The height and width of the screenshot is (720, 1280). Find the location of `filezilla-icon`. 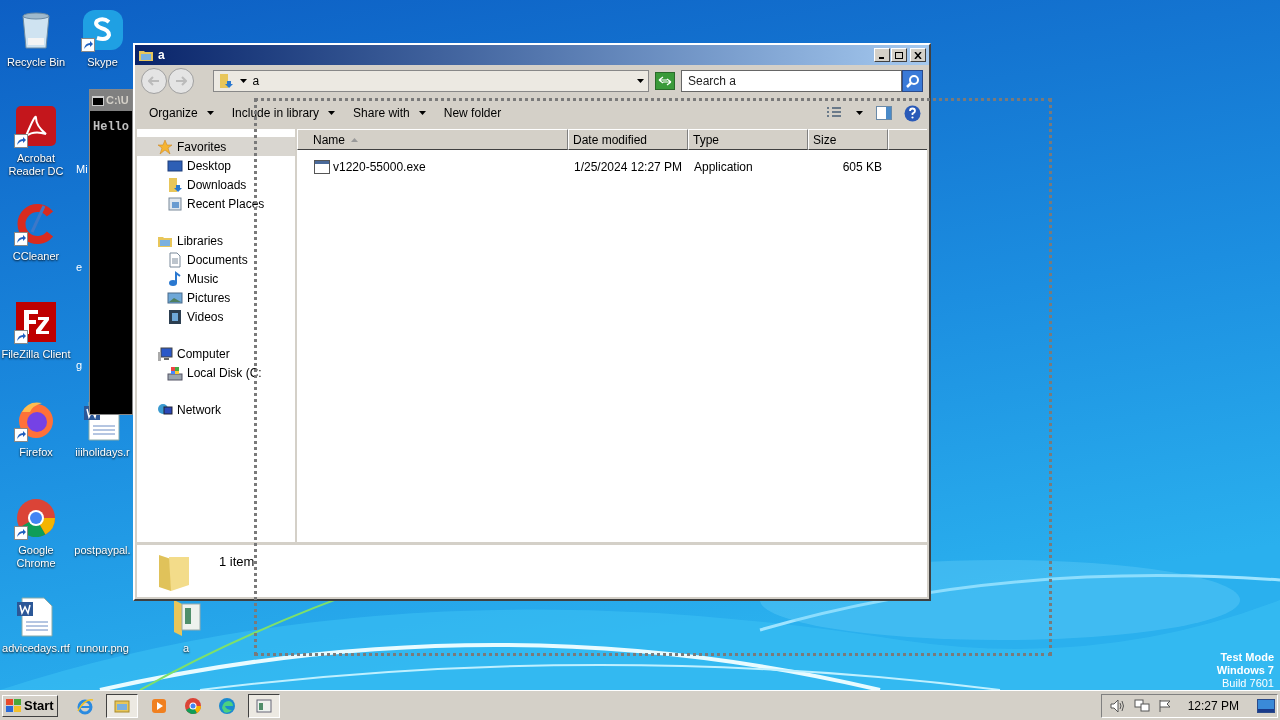

filezilla-icon is located at coordinates (36, 322).